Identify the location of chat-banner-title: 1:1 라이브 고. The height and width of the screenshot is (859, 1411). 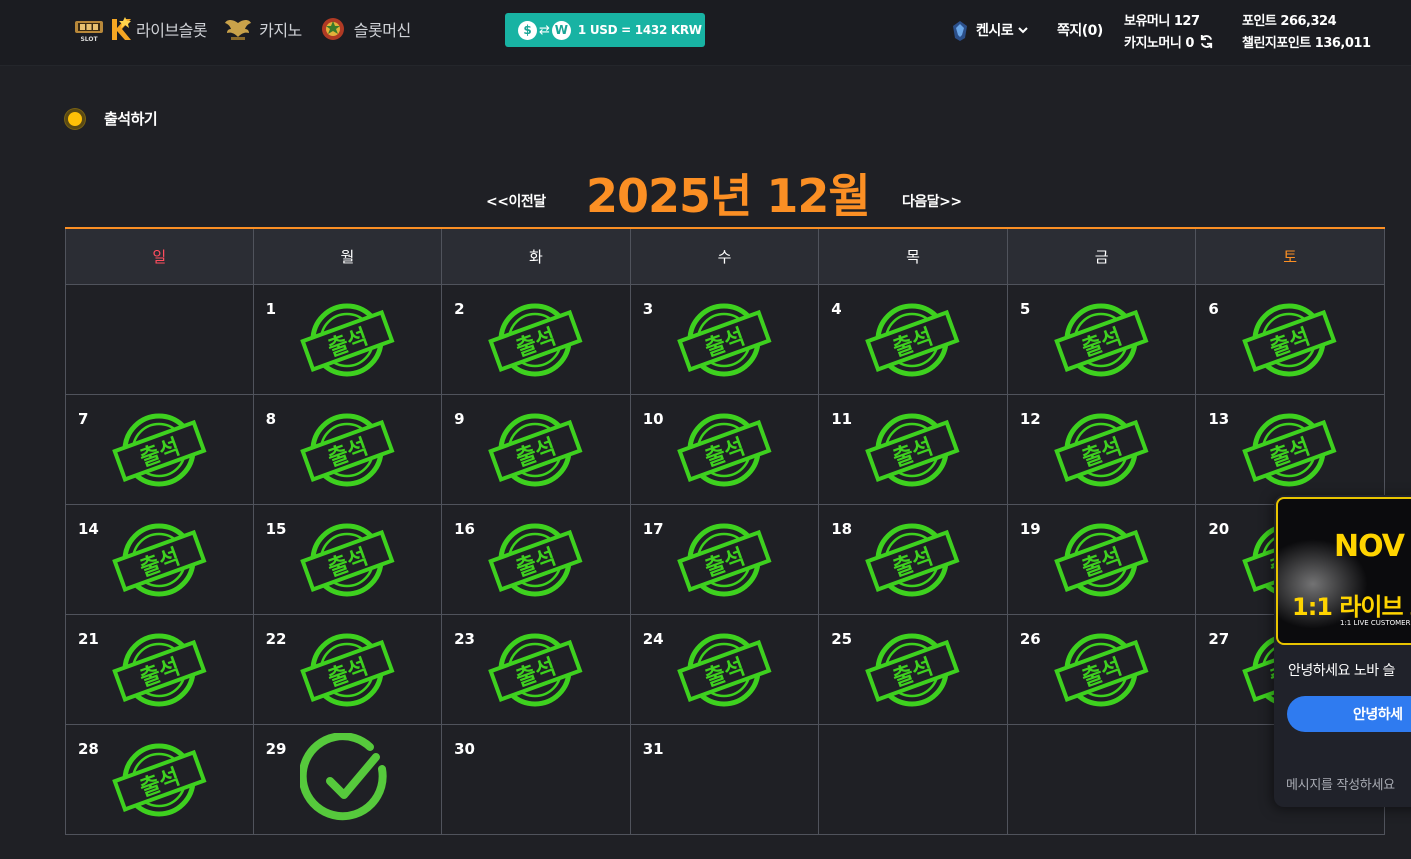
(1351, 607).